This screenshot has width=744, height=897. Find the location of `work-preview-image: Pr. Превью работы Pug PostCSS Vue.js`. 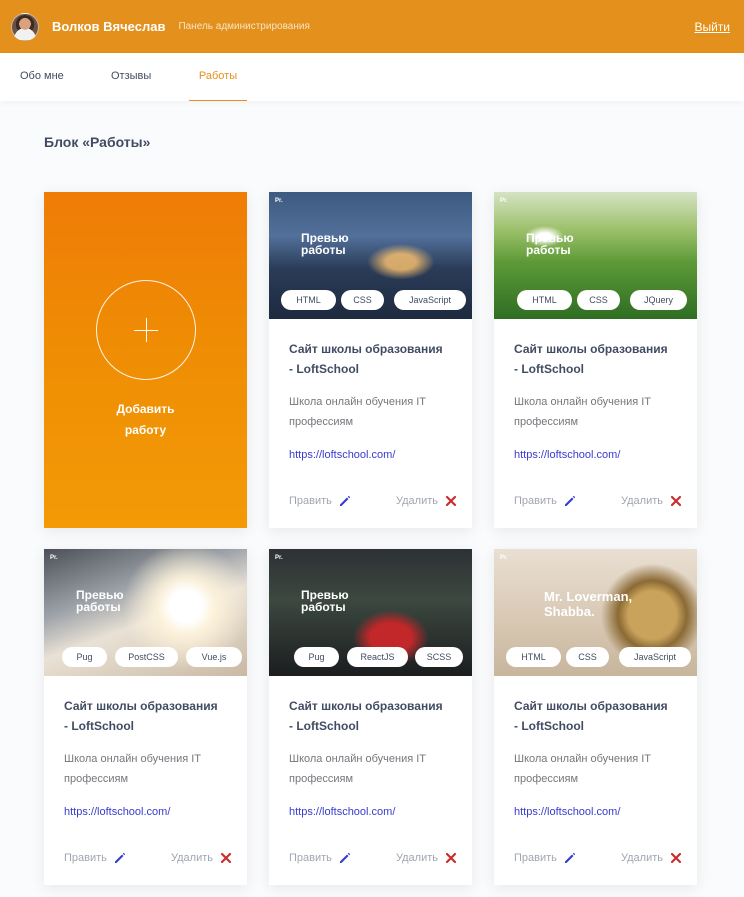

work-preview-image: Pr. Превью работы Pug PostCSS Vue.js is located at coordinates (145, 612).